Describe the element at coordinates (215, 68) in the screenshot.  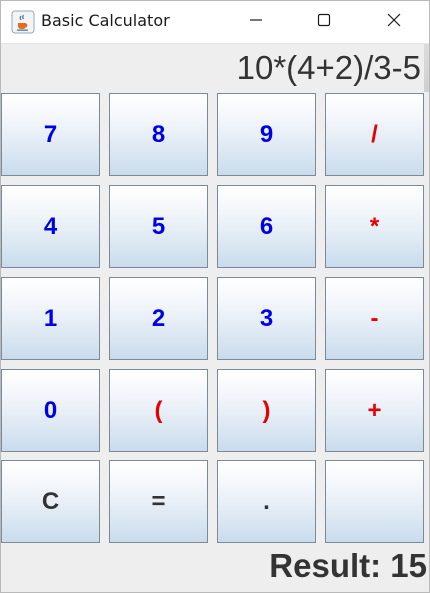
I see `expression-display: 10*(4+2)/3-5` at that location.